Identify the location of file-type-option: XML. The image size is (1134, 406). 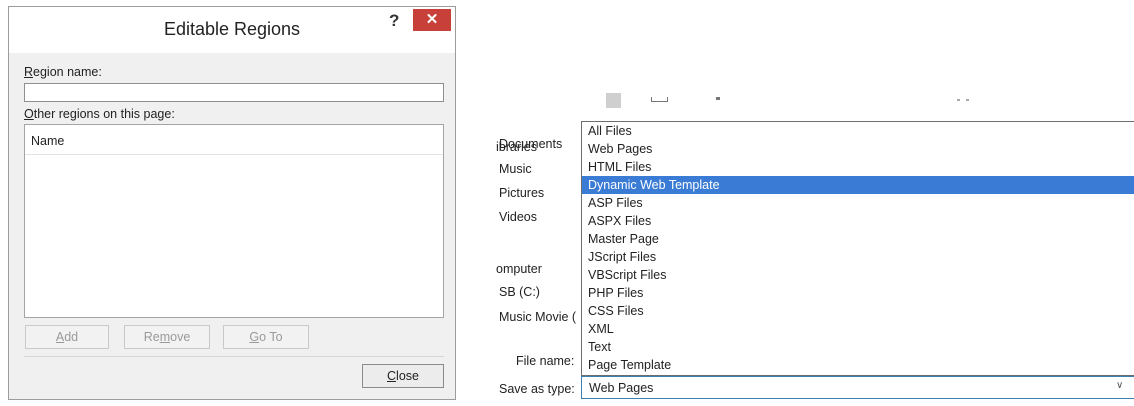
(858, 329).